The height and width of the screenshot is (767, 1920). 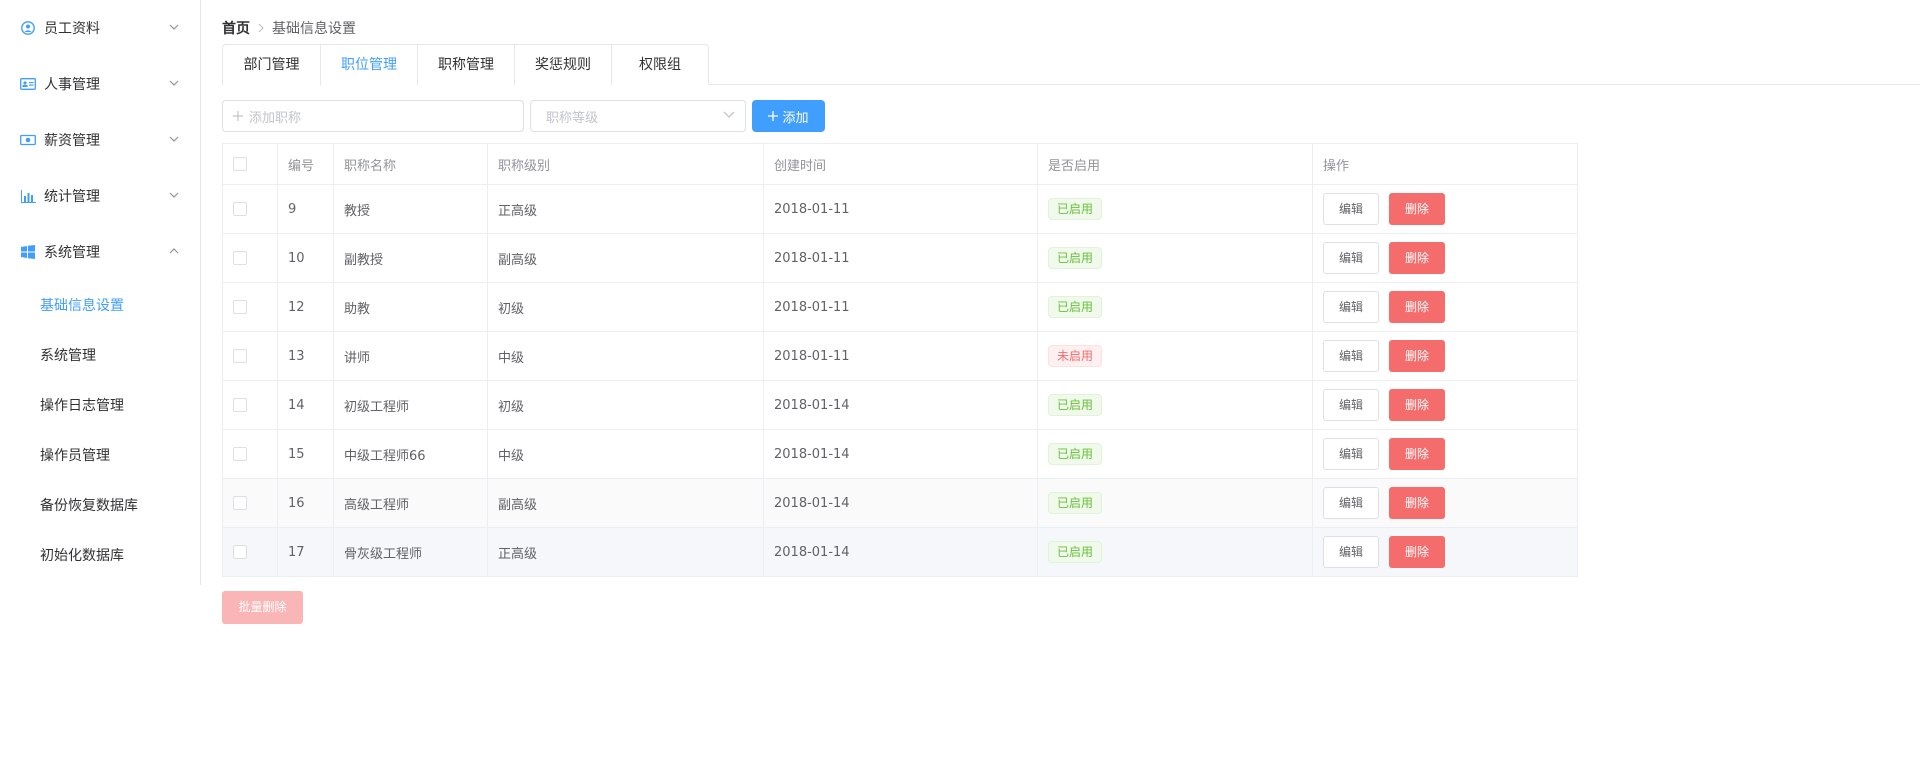 What do you see at coordinates (305, 503) in the screenshot?
I see `cell-id: 16` at bounding box center [305, 503].